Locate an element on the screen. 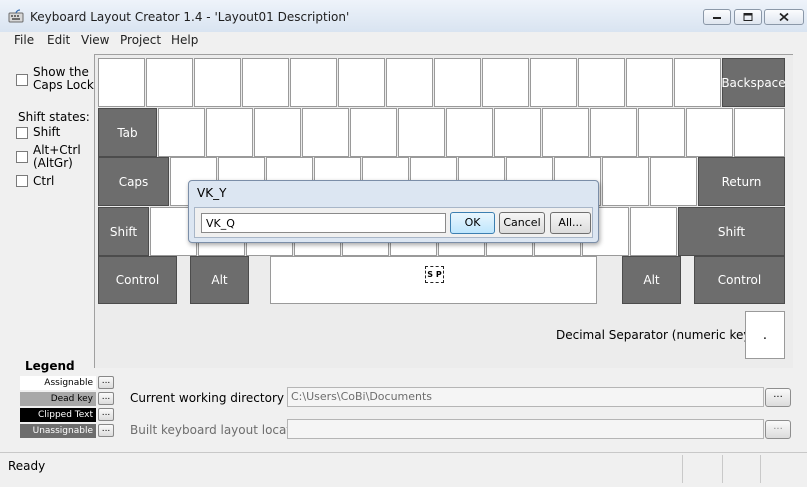 The height and width of the screenshot is (487, 807). key-control-left: Control is located at coordinates (137, 280).